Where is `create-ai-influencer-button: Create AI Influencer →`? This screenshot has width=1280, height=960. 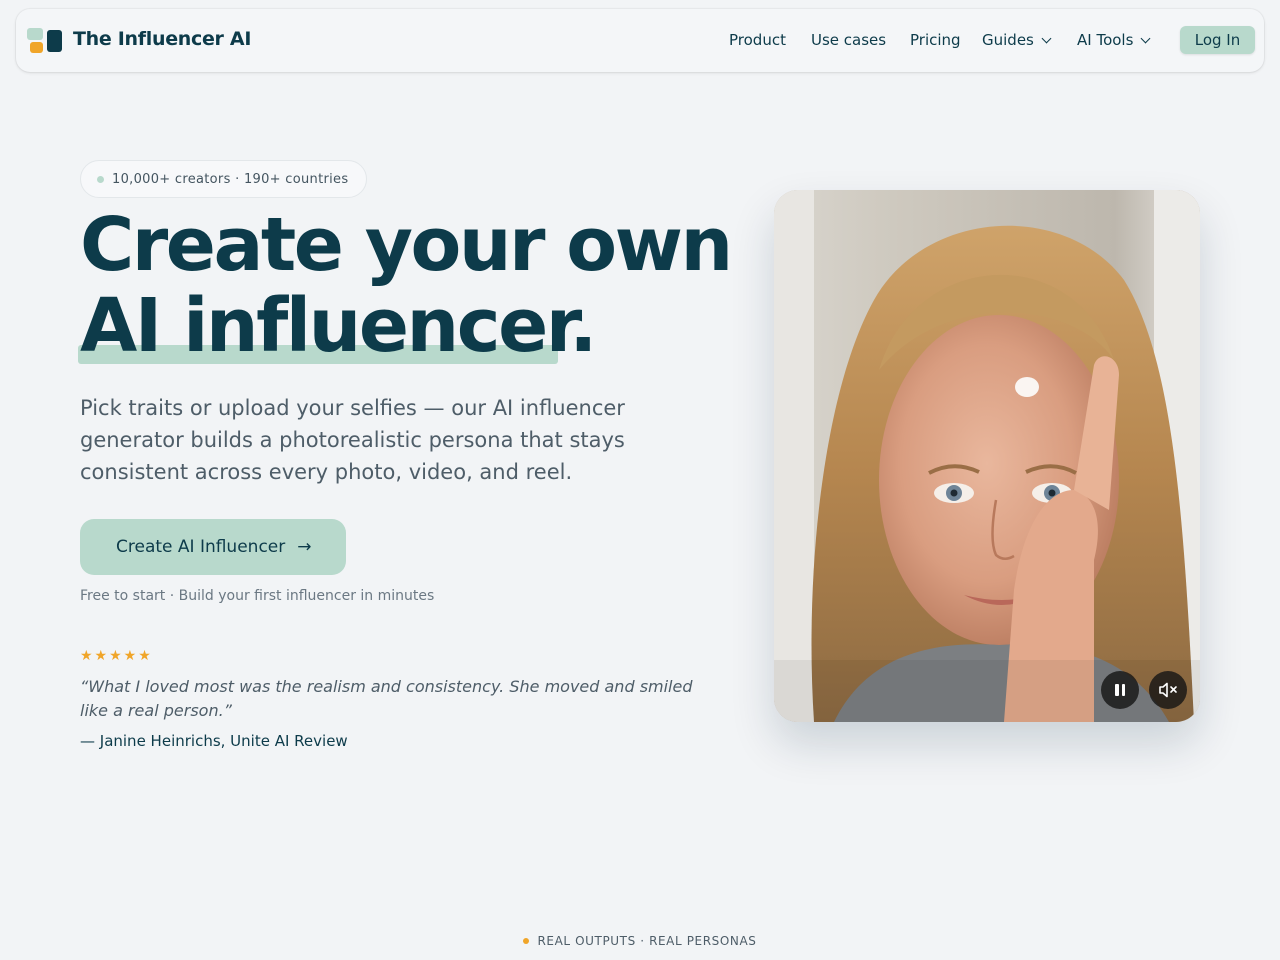 create-ai-influencer-button: Create AI Influencer → is located at coordinates (213, 547).